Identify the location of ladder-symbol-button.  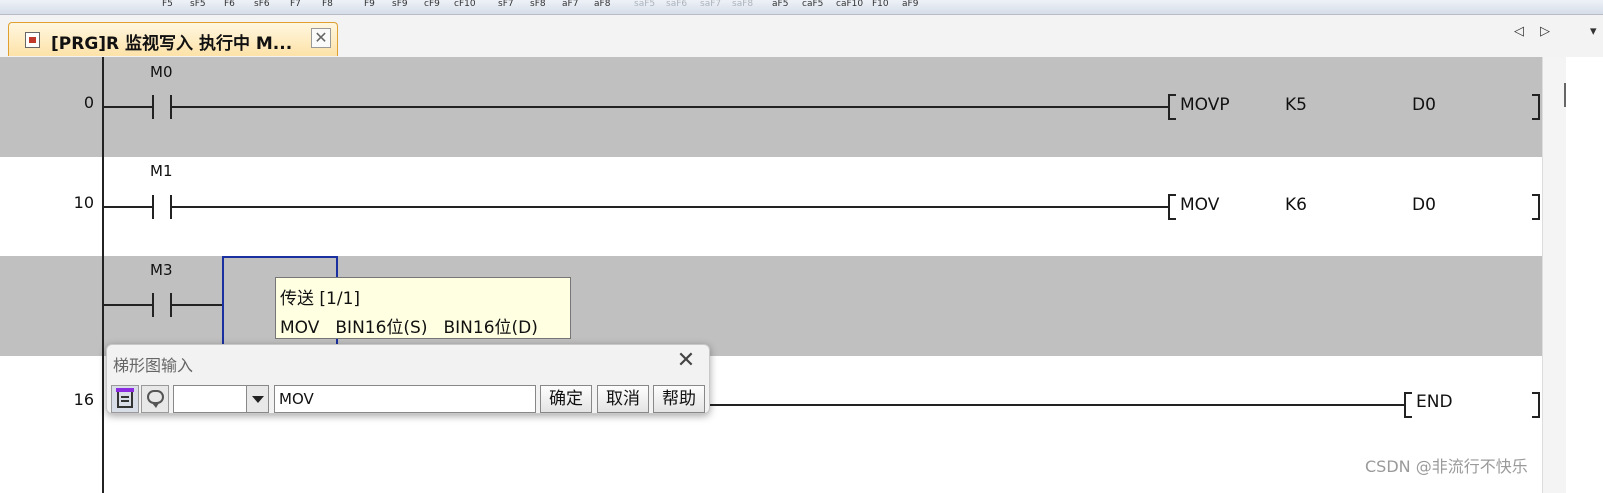
(125, 399).